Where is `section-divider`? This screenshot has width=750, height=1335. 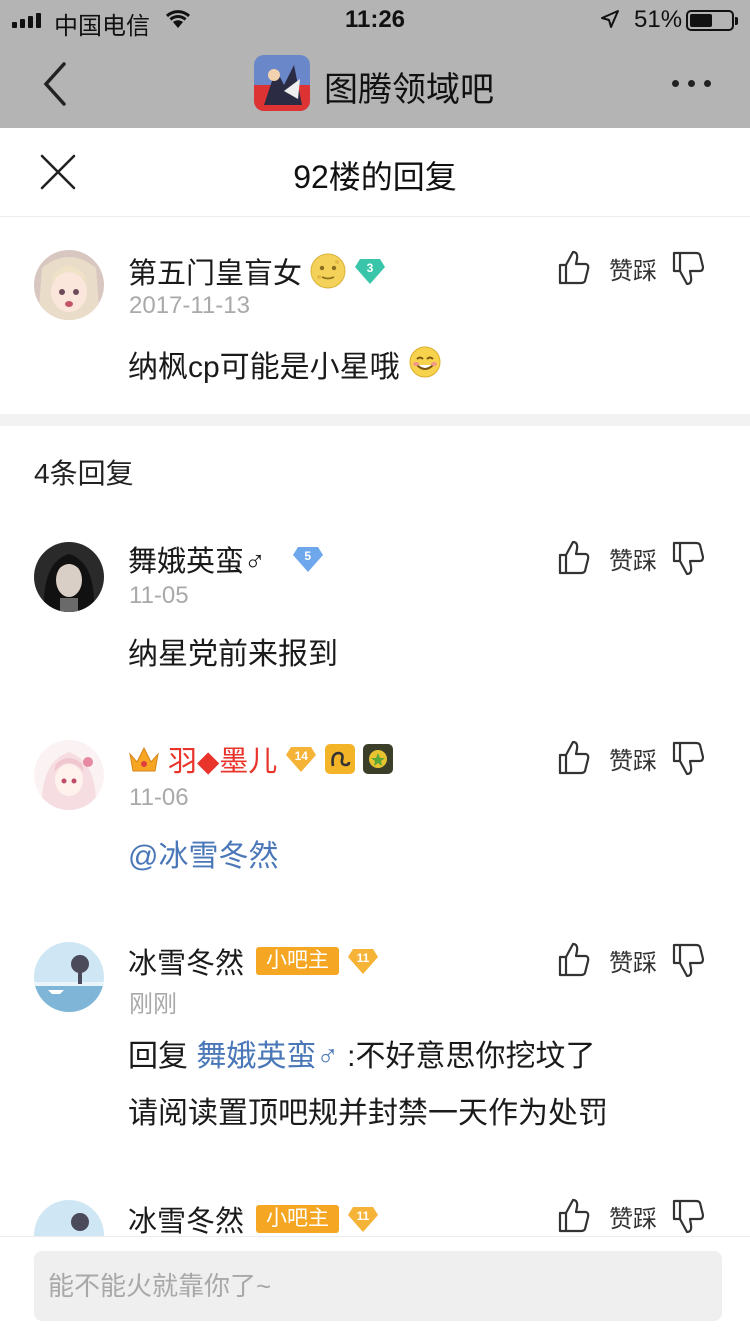 section-divider is located at coordinates (375, 420).